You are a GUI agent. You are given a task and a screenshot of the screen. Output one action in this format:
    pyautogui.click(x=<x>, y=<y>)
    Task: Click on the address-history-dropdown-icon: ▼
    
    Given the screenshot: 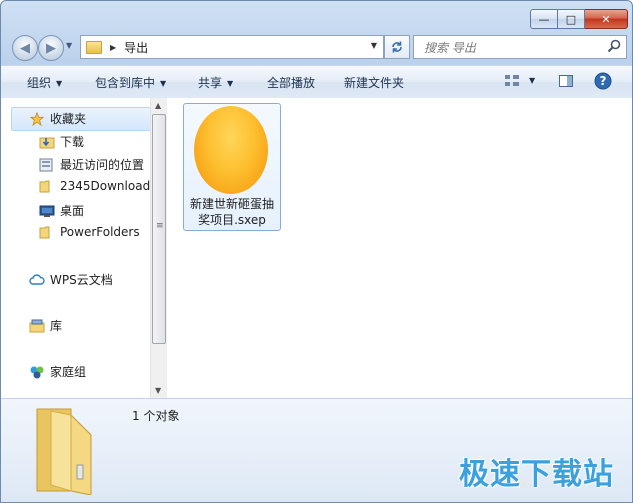 What is the action you would take?
    pyautogui.click(x=374, y=45)
    